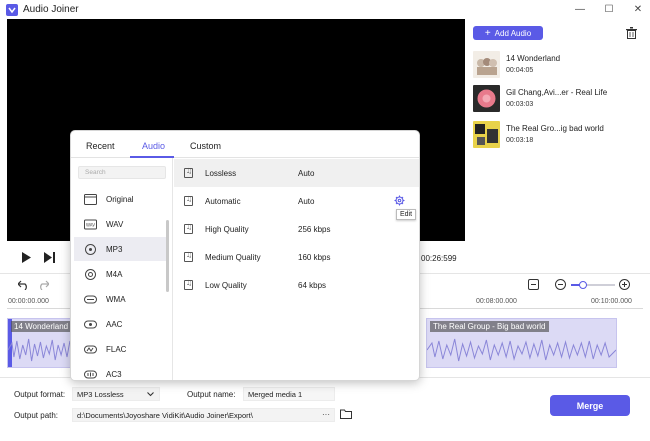 This screenshot has width=650, height=441. Describe the element at coordinates (558, 64) in the screenshot. I see `audio-track-item: 14 Wonderland 00:04:05` at that location.